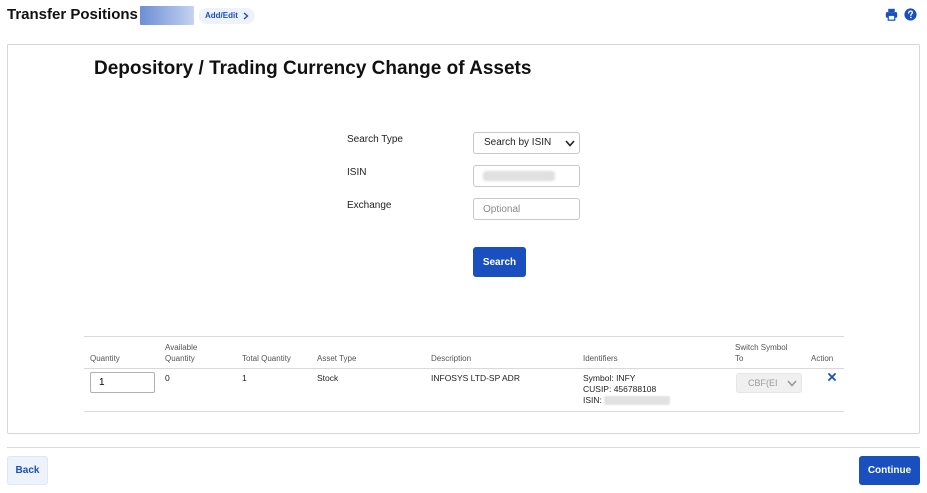 Image resolution: width=927 pixels, height=493 pixels. Describe the element at coordinates (369, 205) in the screenshot. I see `exchange-label: Exchange` at that location.